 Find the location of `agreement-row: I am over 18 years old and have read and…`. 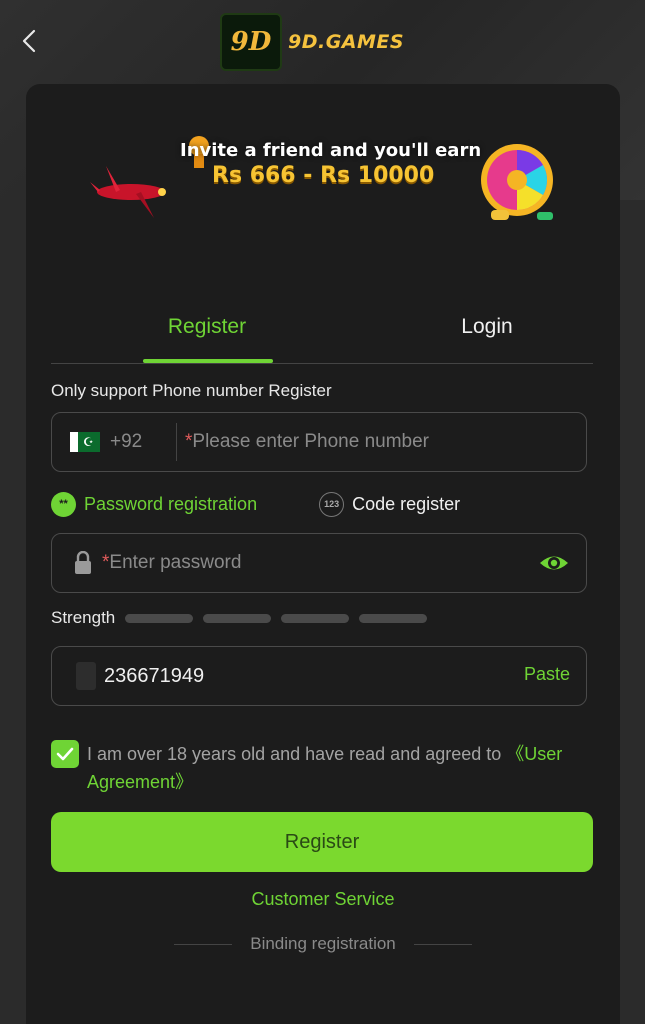

agreement-row: I am over 18 years old and have read and… is located at coordinates (321, 768).